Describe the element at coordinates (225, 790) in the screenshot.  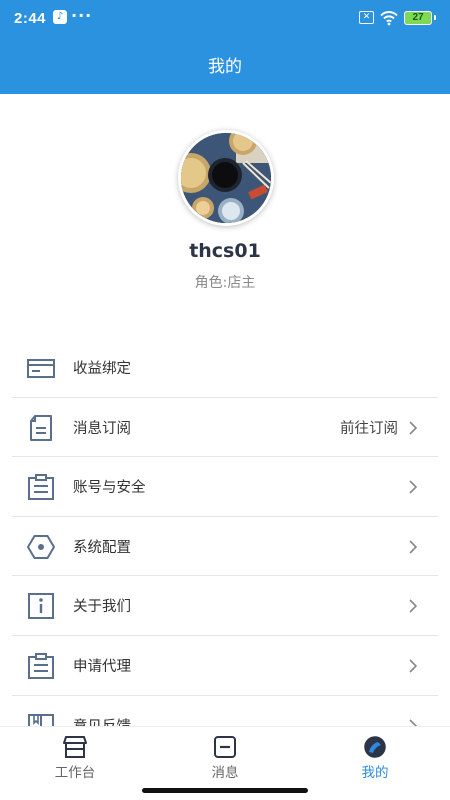
I see `home-indicator` at that location.